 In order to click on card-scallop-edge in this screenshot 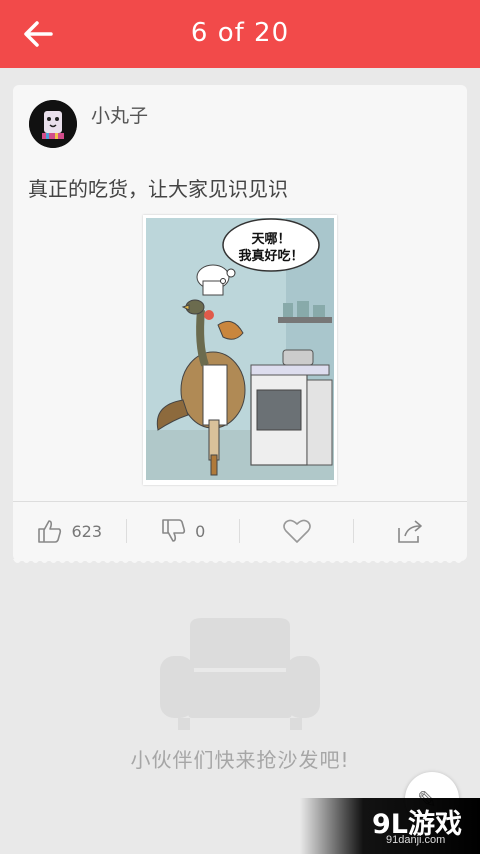, I will do `click(240, 561)`.